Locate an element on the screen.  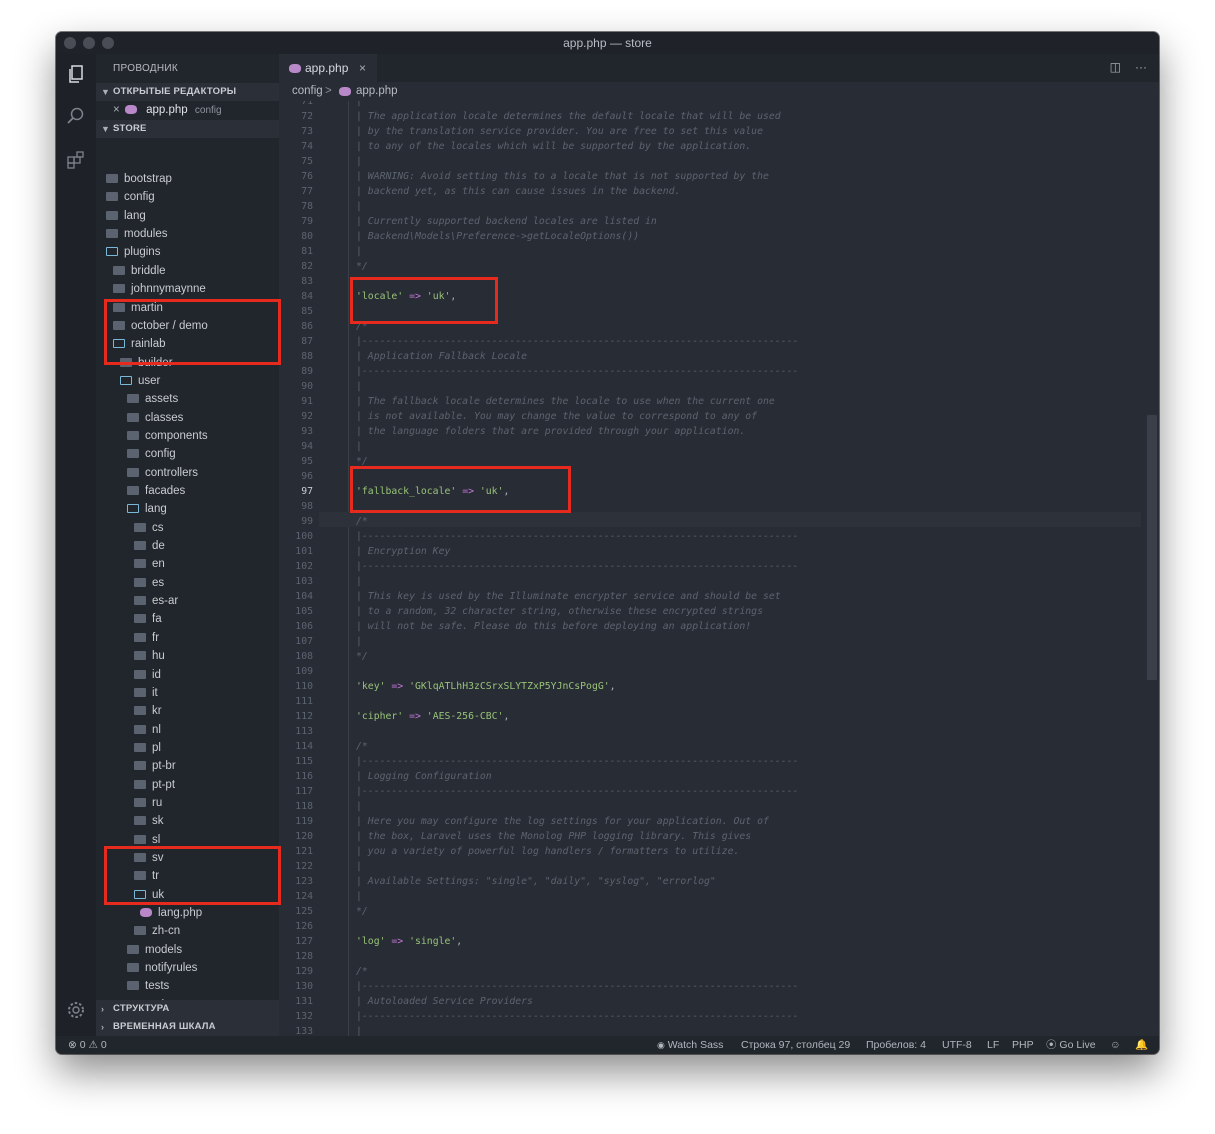
encoding-setting: UTF-8 is located at coordinates (957, 1045).